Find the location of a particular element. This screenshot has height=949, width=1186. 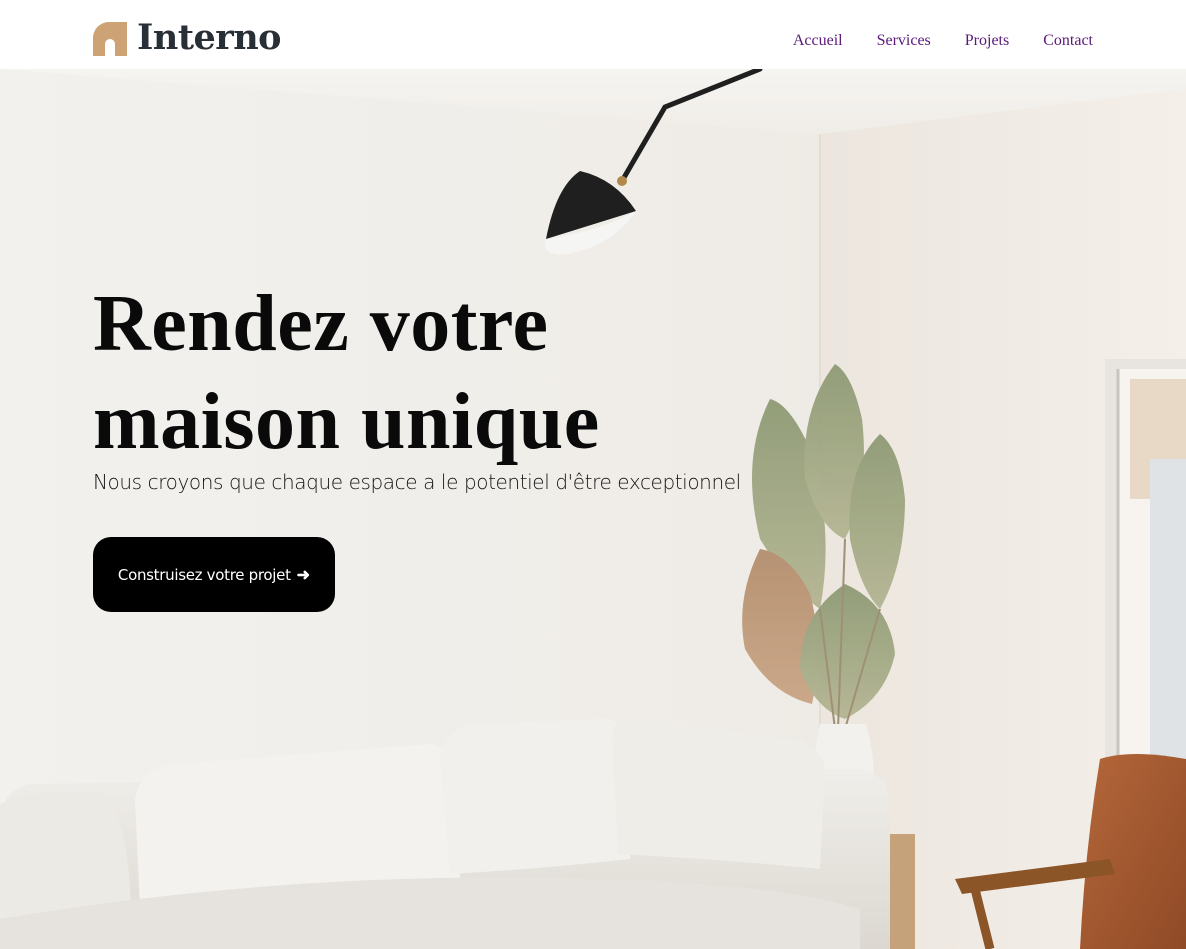

nav-link-accueil: Accueil is located at coordinates (818, 41).